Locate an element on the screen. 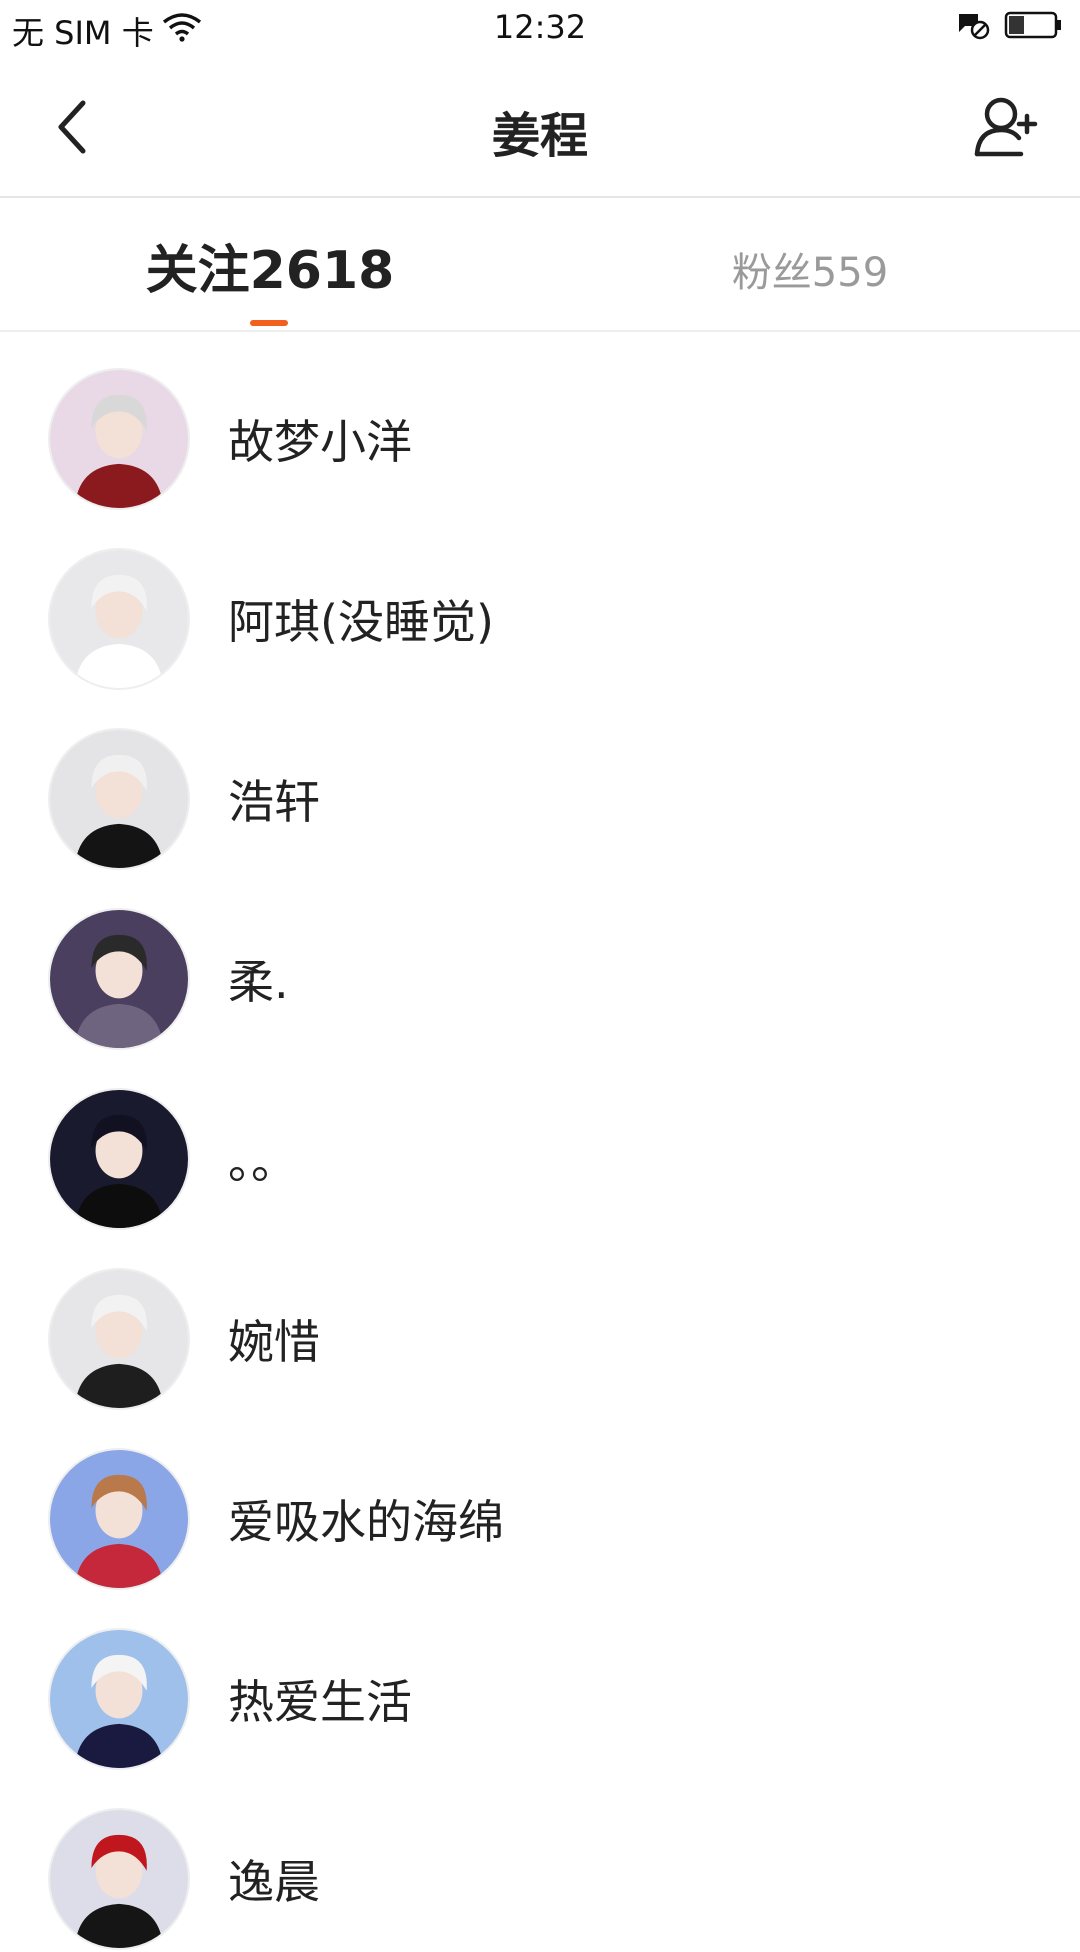 The image size is (1080, 1952). list-item: 逸晨 is located at coordinates (540, 1862).